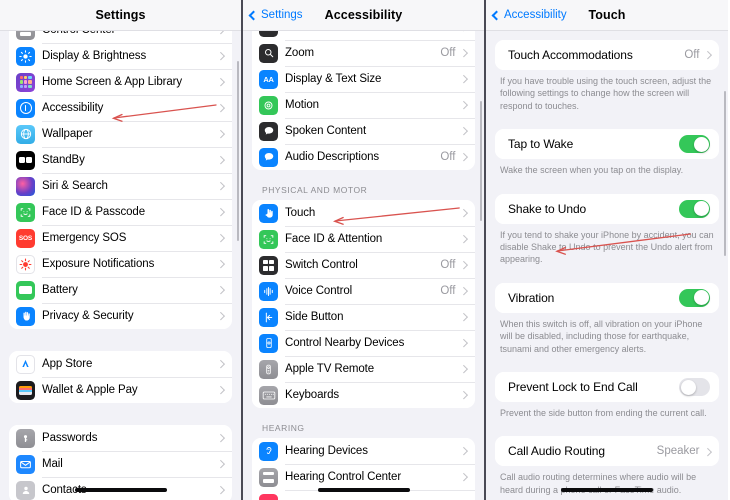 This screenshot has width=730, height=500. I want to click on row-vibration: Vibration, so click(607, 297).